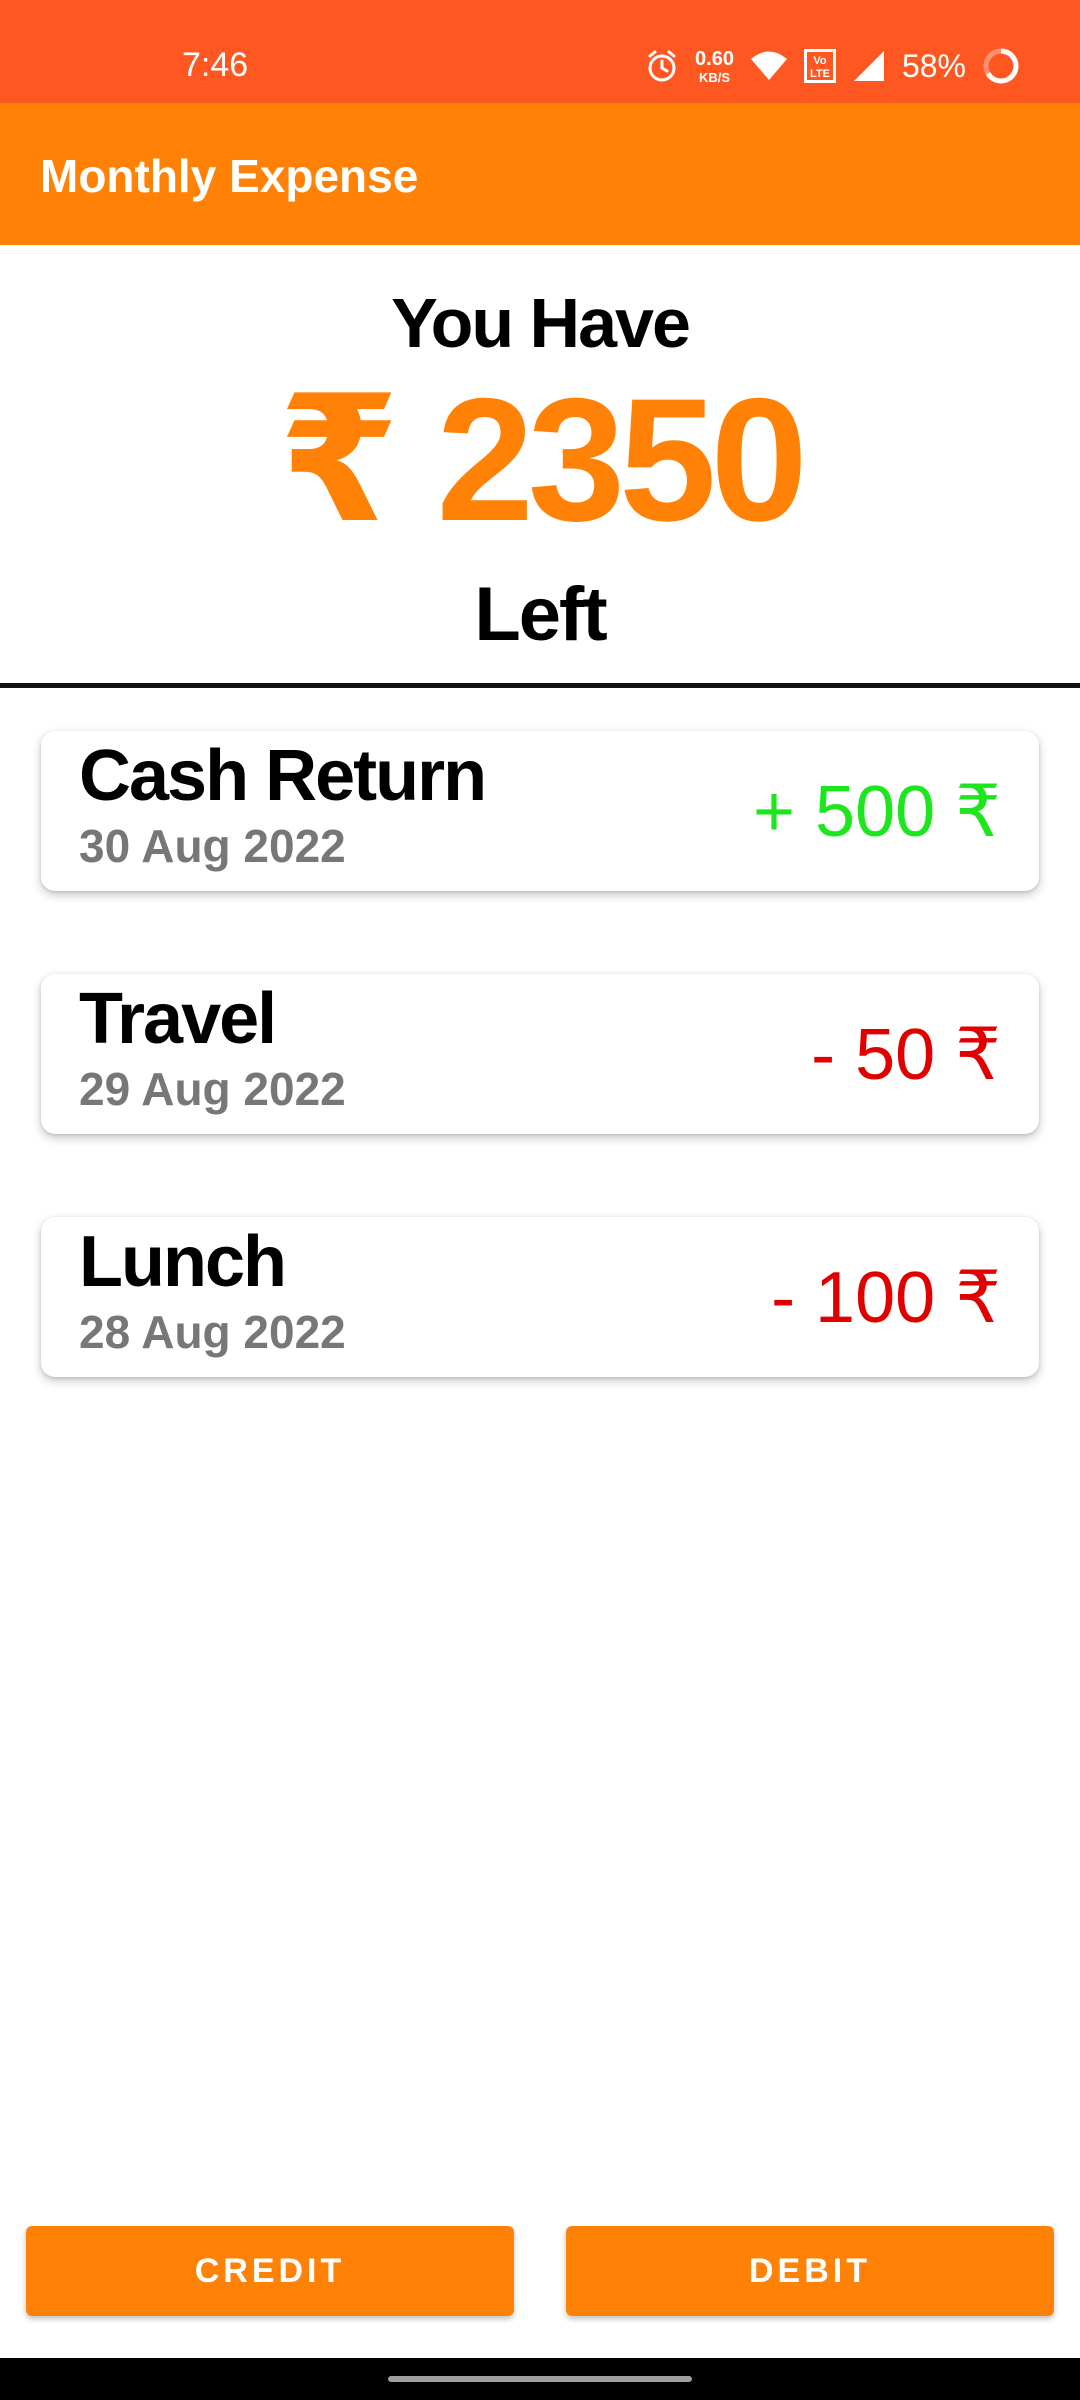 This screenshot has width=1080, height=2400. Describe the element at coordinates (283, 776) in the screenshot. I see `transaction-title: Cash Return` at that location.